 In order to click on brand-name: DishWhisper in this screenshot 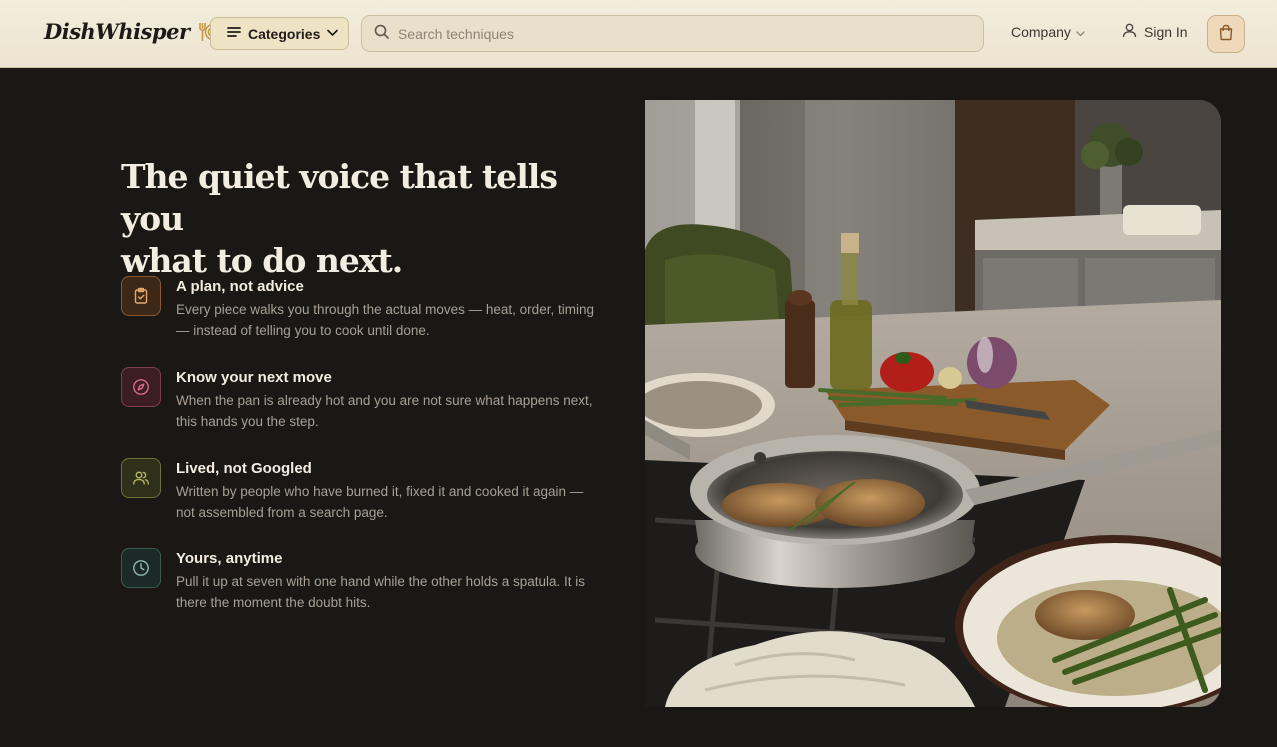, I will do `click(117, 31)`.